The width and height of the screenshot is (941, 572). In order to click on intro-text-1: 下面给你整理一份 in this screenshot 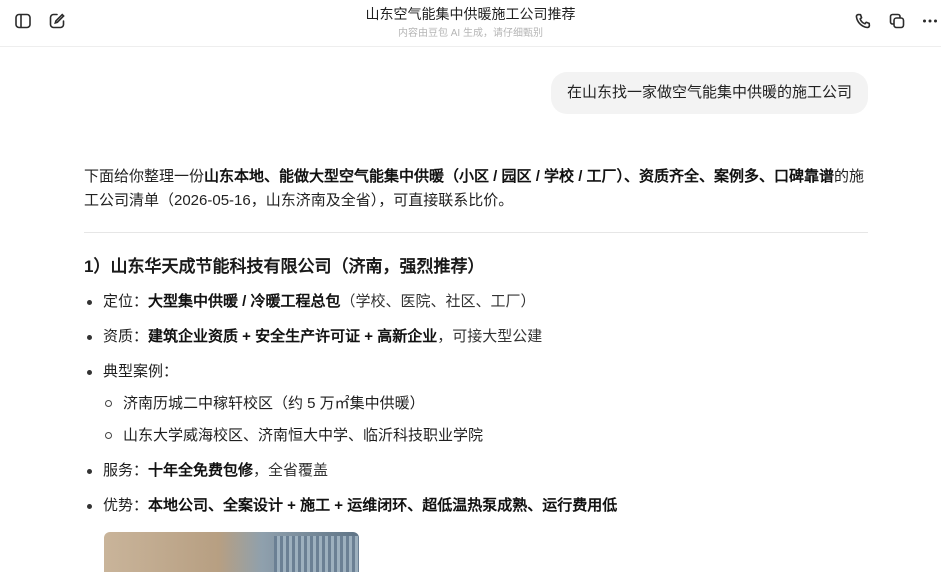, I will do `click(144, 176)`.